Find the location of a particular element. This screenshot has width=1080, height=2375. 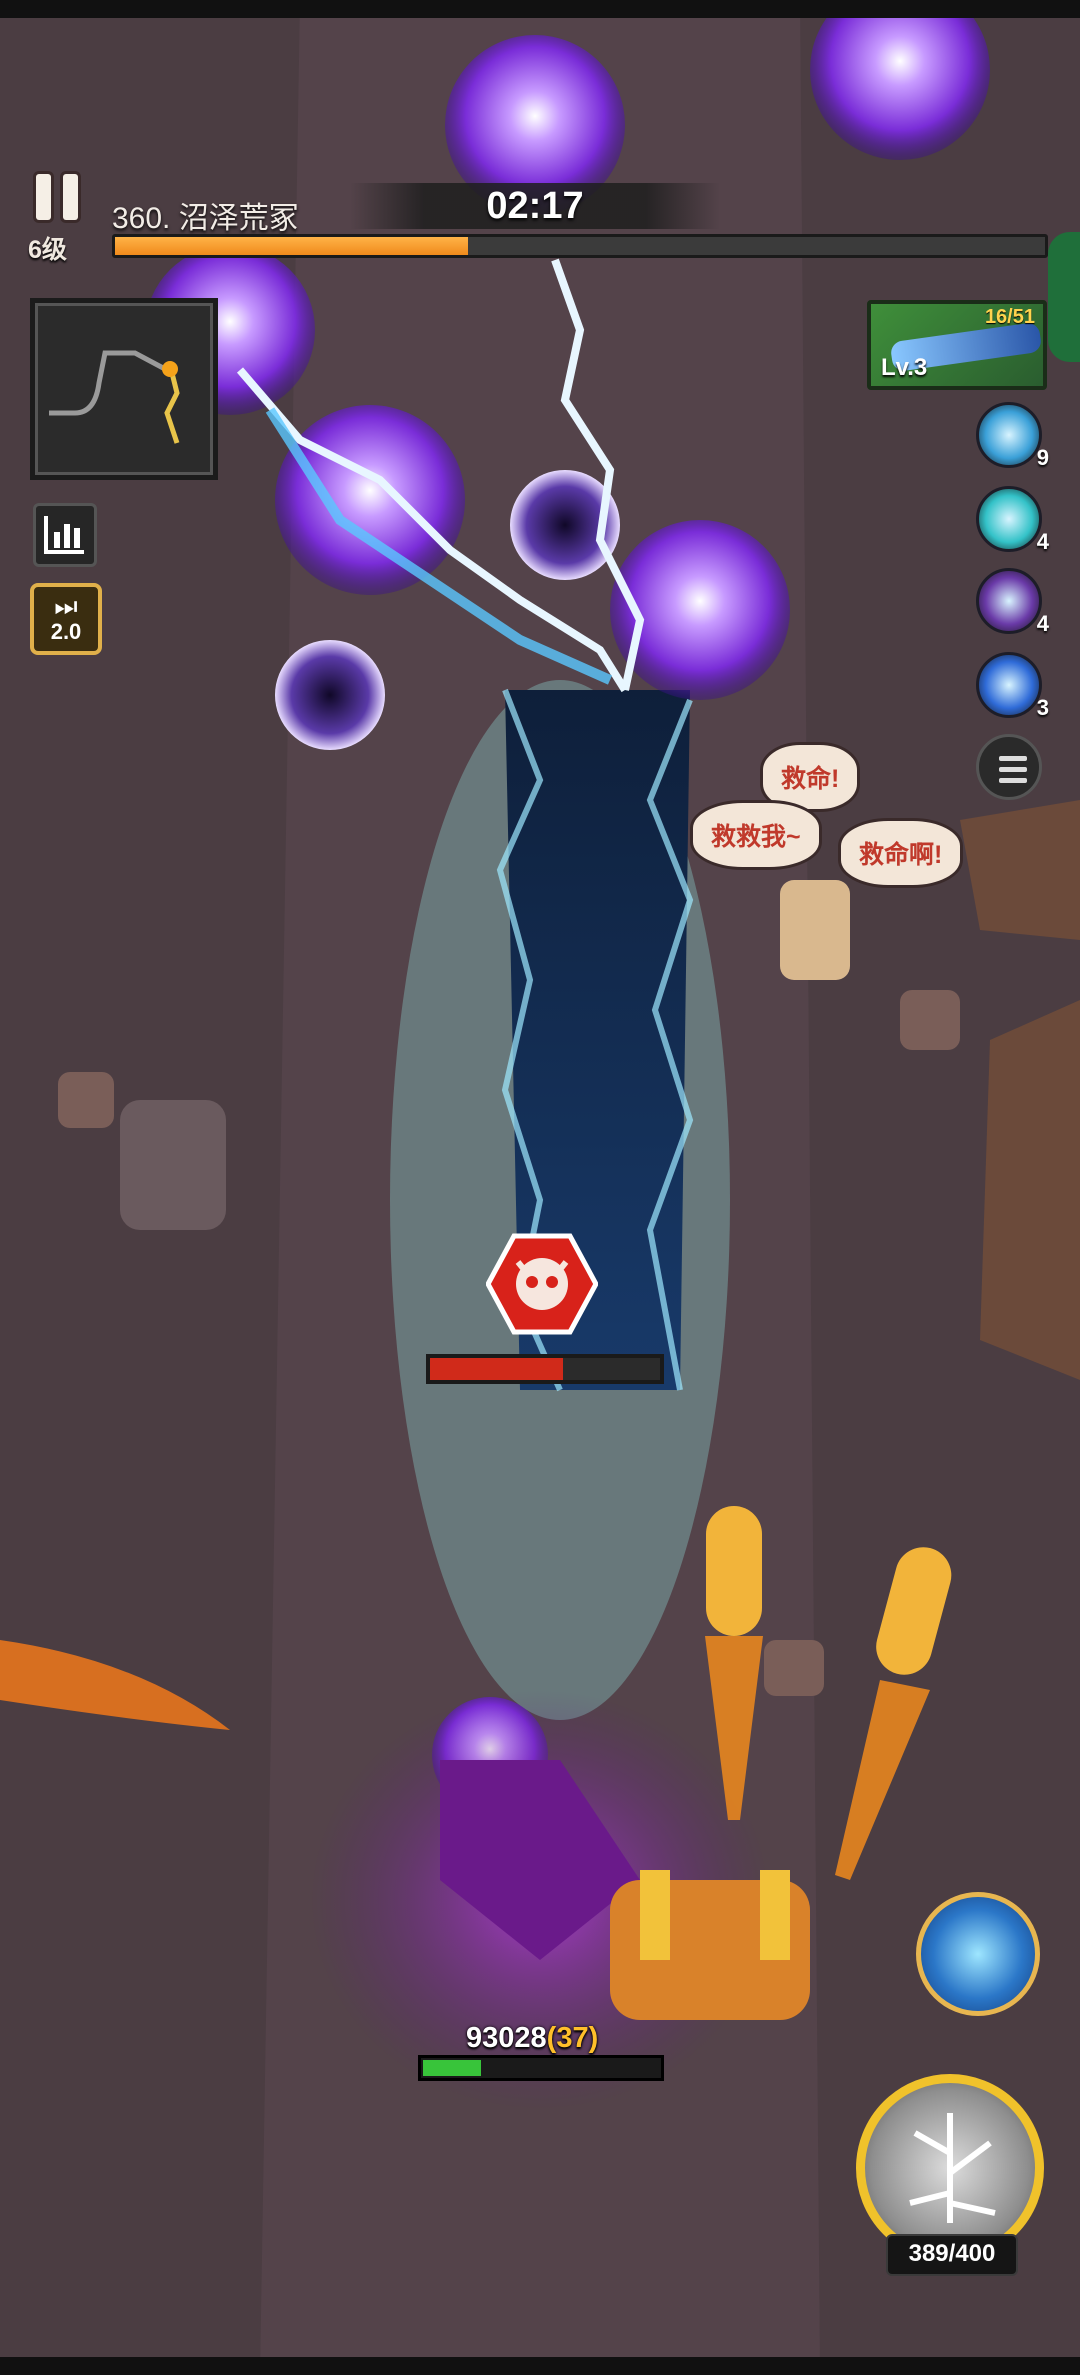

player-xp-fill is located at coordinates (452, 2068).